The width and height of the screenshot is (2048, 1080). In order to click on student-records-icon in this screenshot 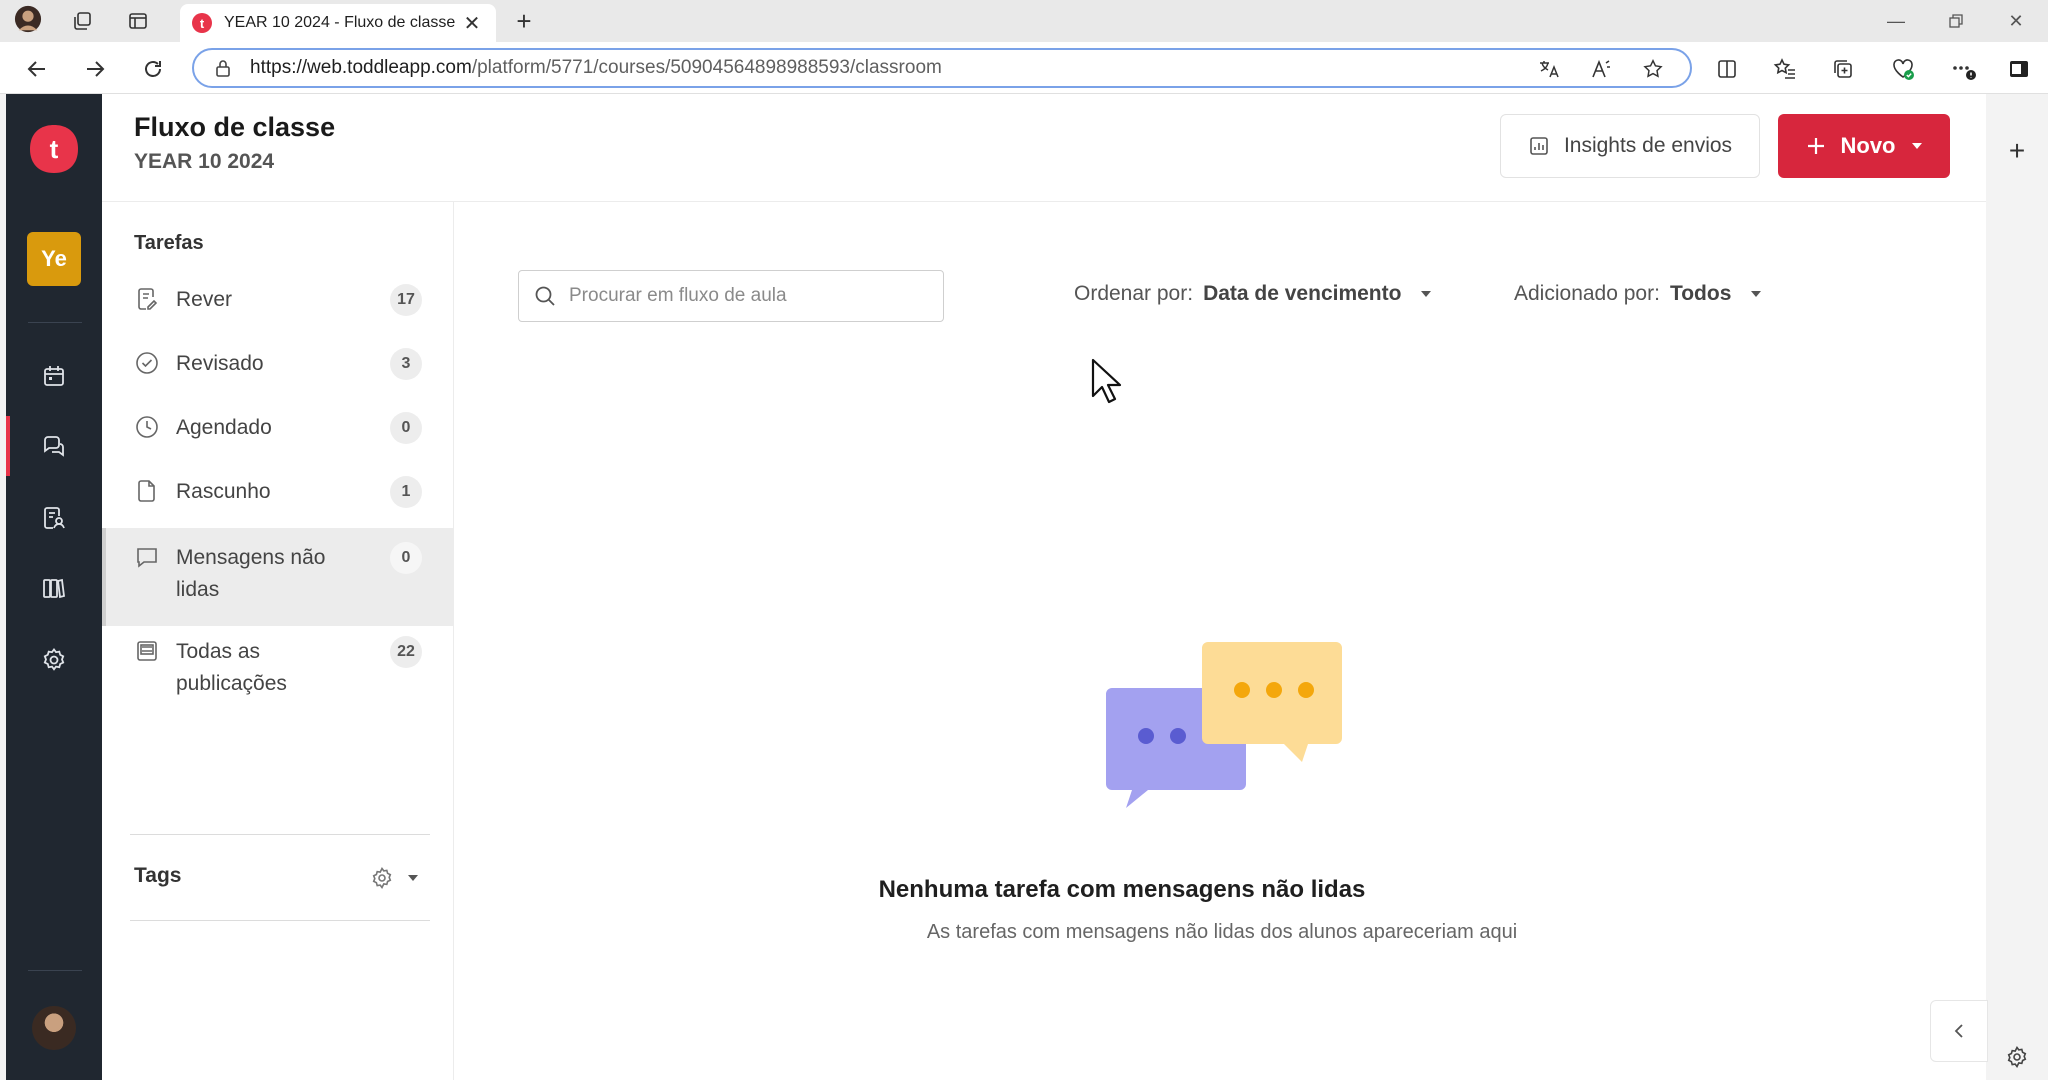, I will do `click(54, 518)`.